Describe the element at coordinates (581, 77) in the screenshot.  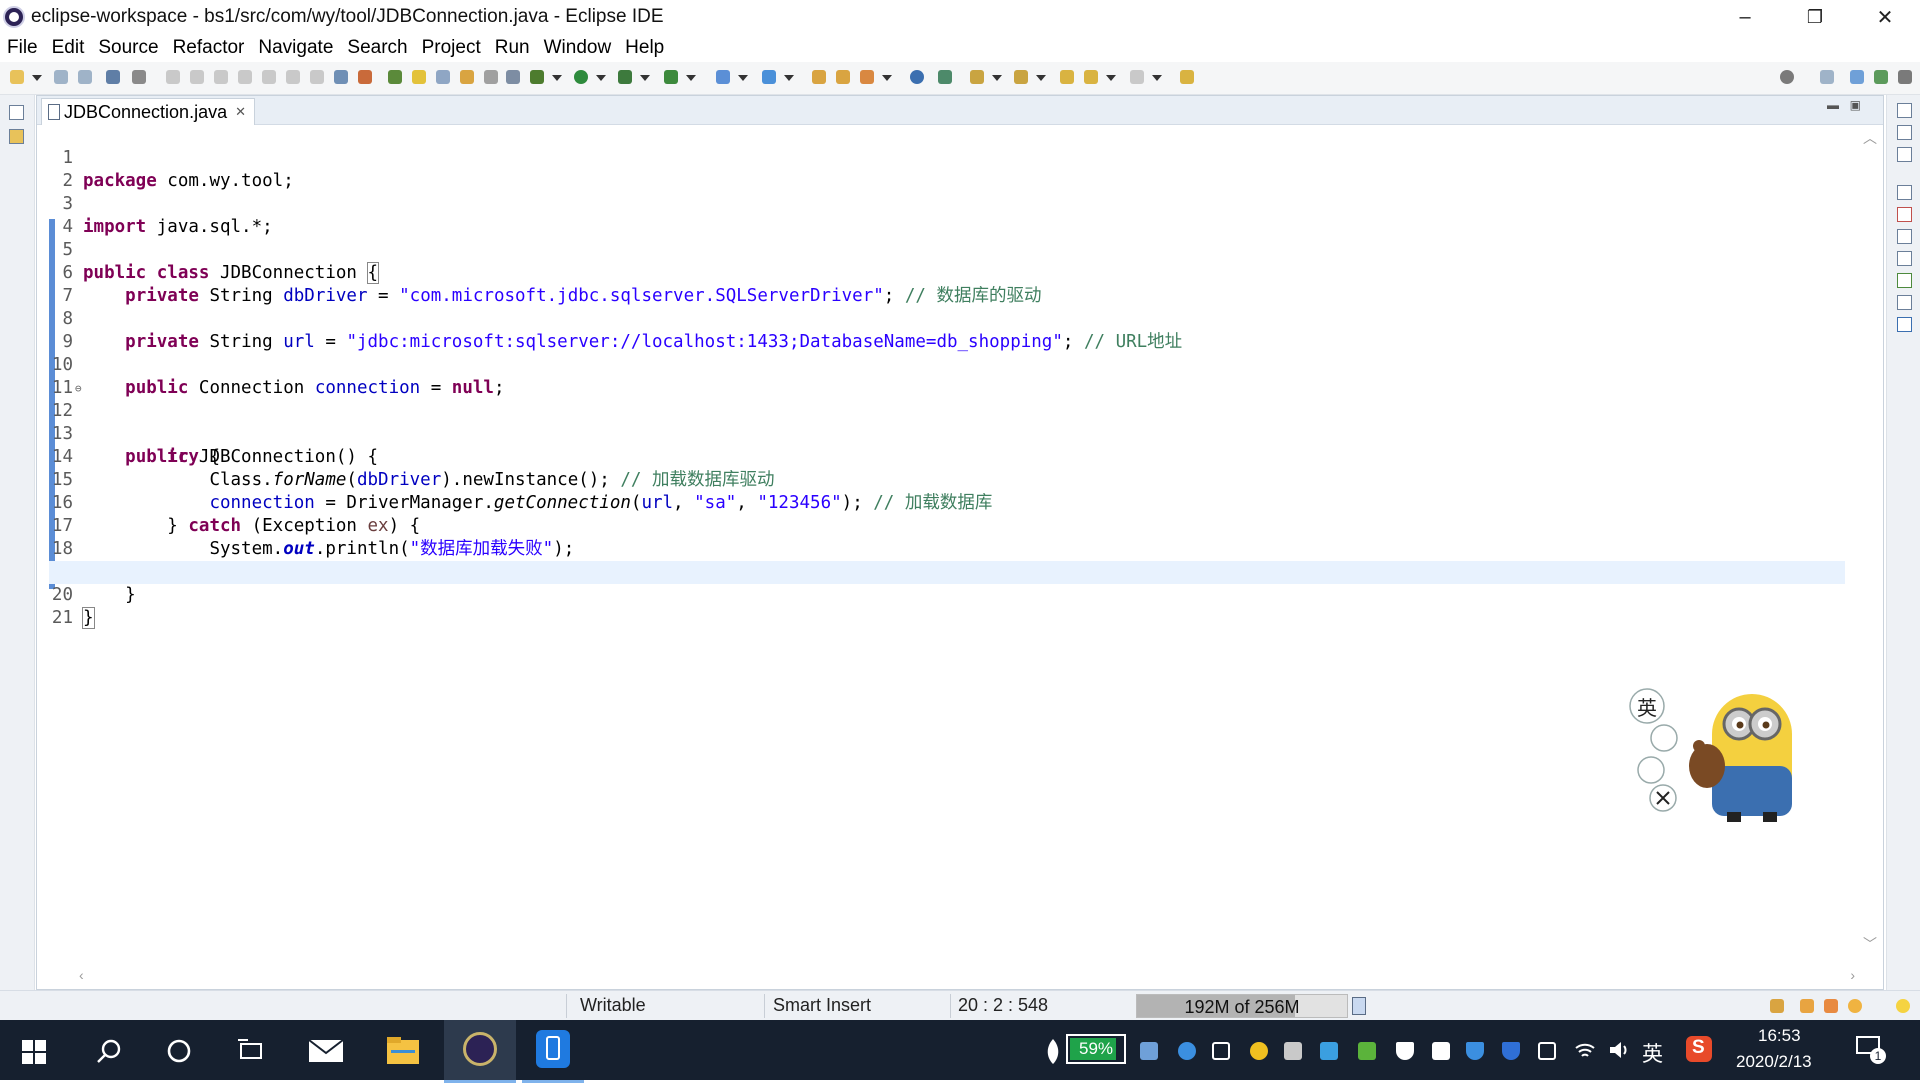
I see `run-icon` at that location.